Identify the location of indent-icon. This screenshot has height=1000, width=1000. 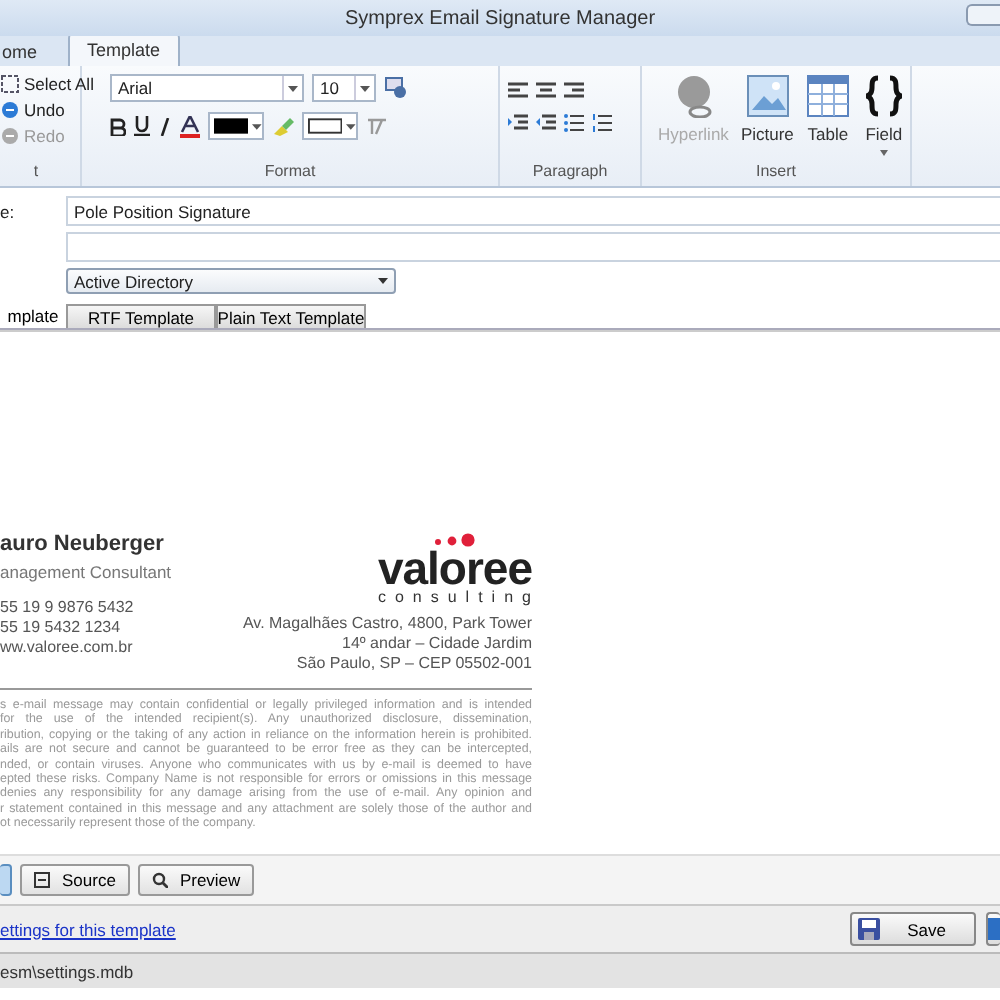
(518, 123).